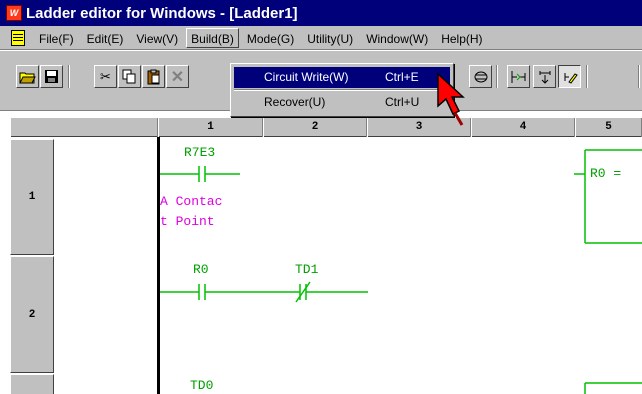 Image resolution: width=642 pixels, height=394 pixels. I want to click on contact-r7e3, so click(200, 174).